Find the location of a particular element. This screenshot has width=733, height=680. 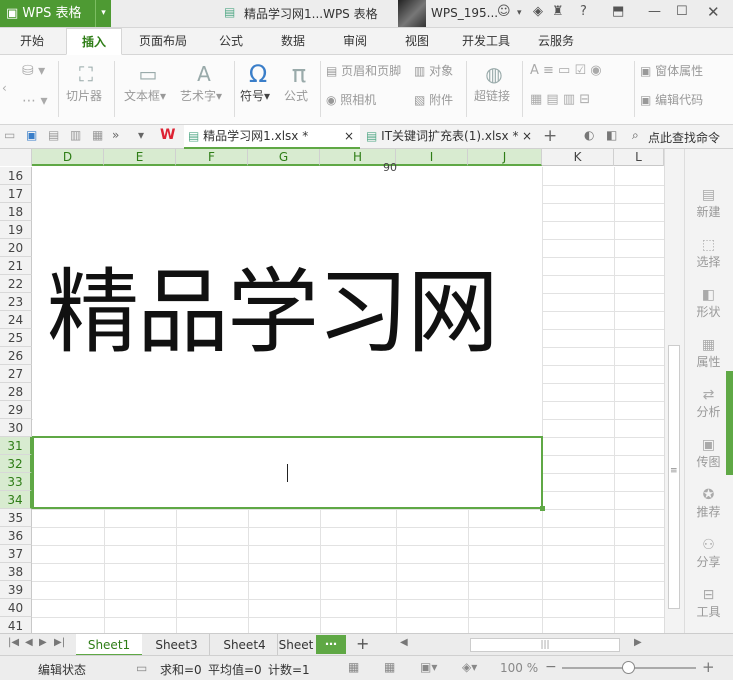

row-header: 30 is located at coordinates (16, 428).